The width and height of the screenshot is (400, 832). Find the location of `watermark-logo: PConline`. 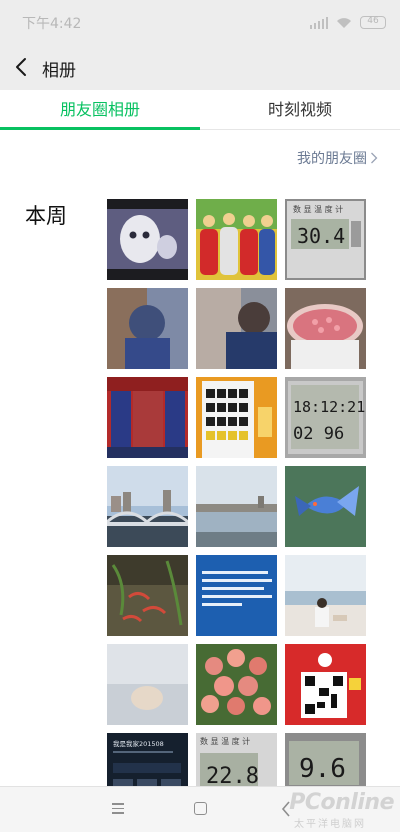

watermark-logo: PConline is located at coordinates (341, 802).